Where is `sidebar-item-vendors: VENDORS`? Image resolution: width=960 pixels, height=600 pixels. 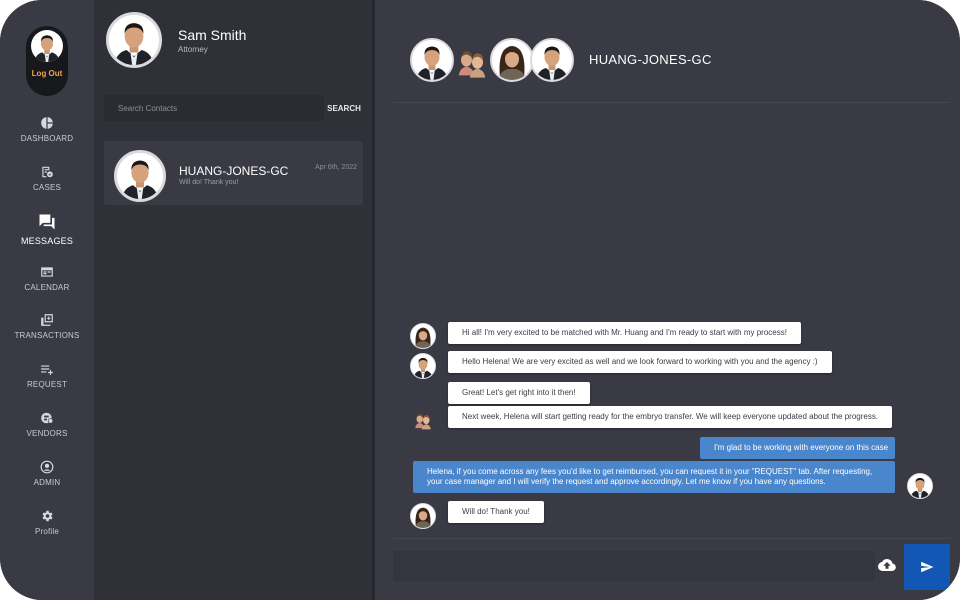 sidebar-item-vendors: VENDORS is located at coordinates (47, 431).